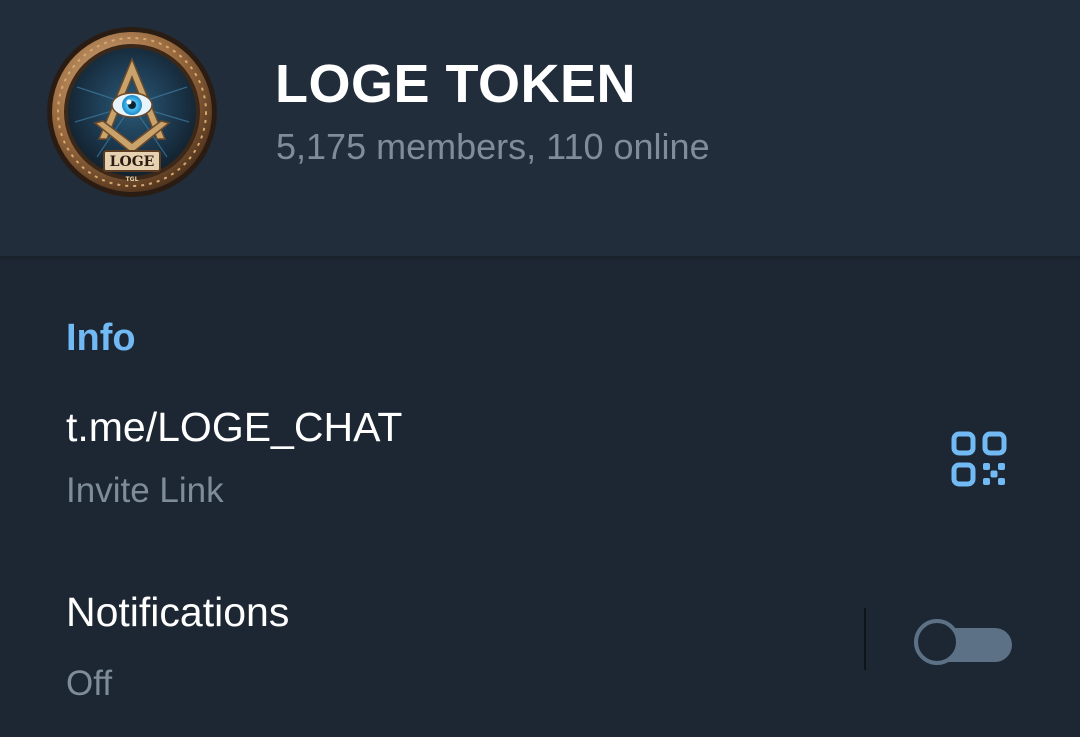  I want to click on toggle-knob, so click(937, 642).